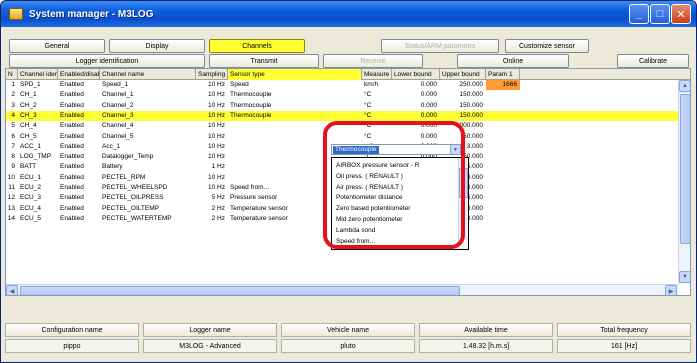 This screenshot has height=363, width=697. I want to click on close-icon: ✕, so click(681, 14).